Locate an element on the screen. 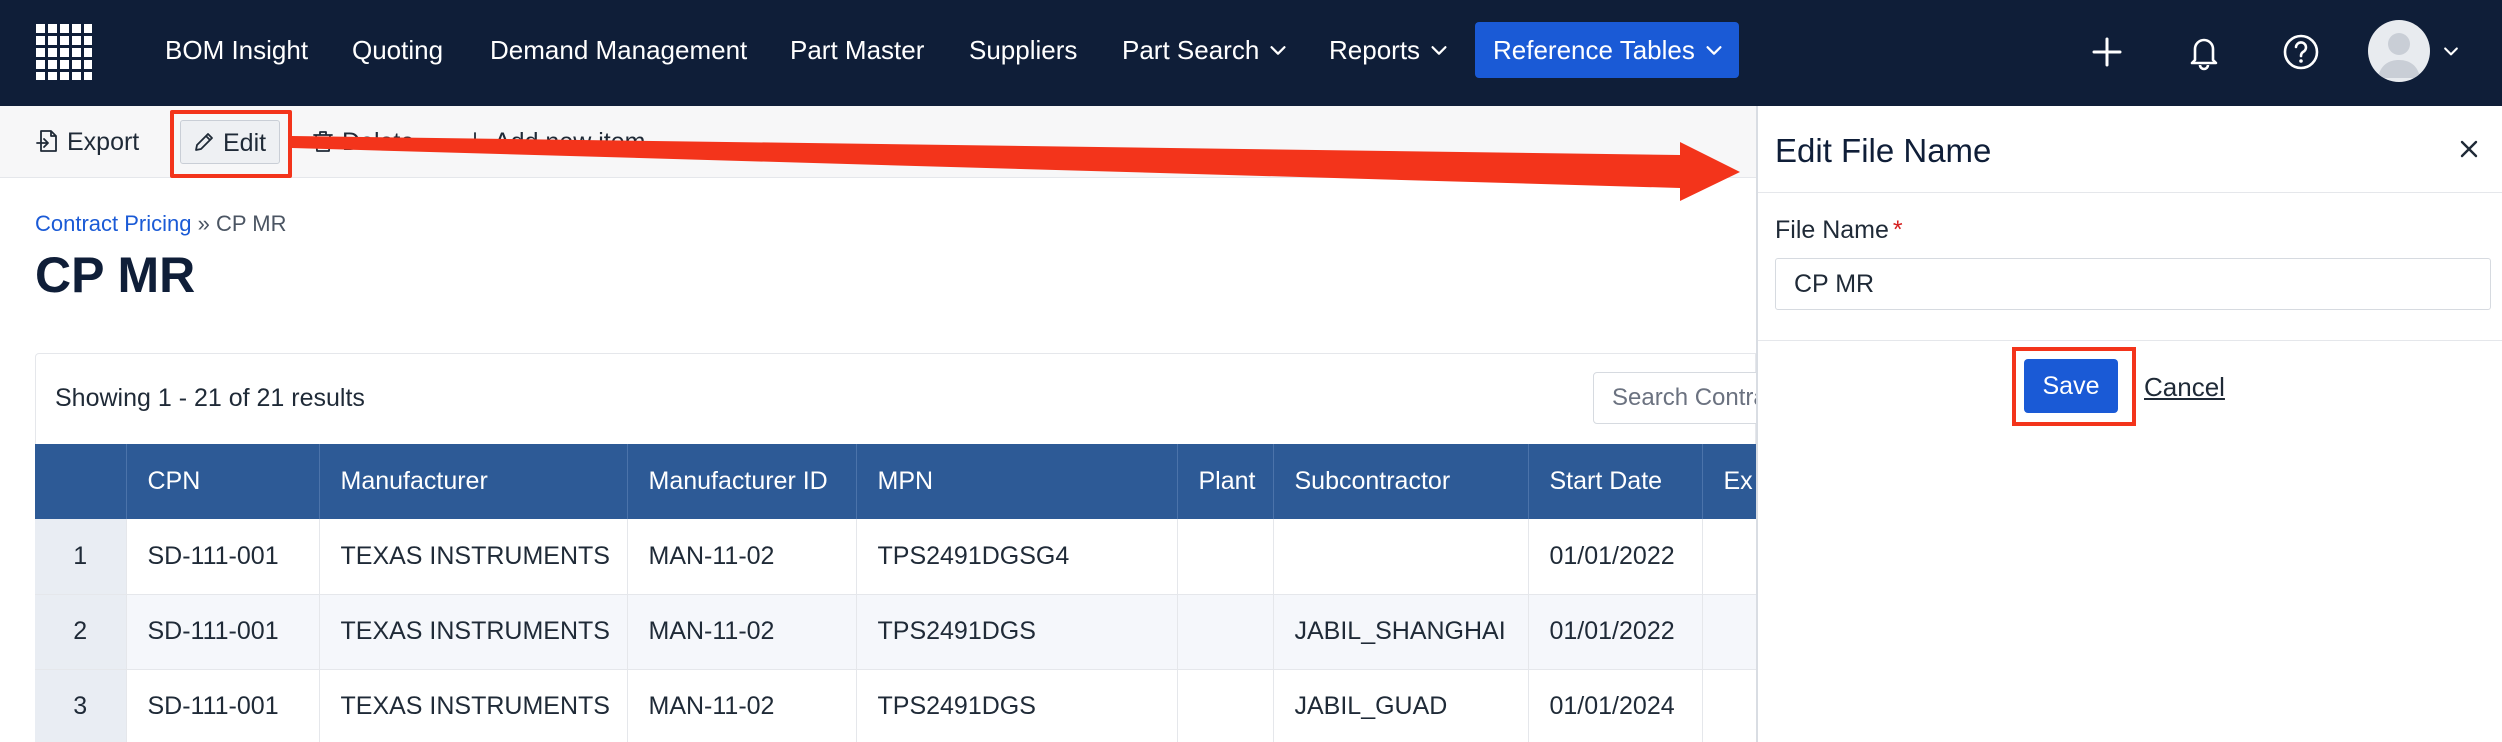 This screenshot has height=742, width=2502. nav-item-label: Part Search is located at coordinates (1191, 50).